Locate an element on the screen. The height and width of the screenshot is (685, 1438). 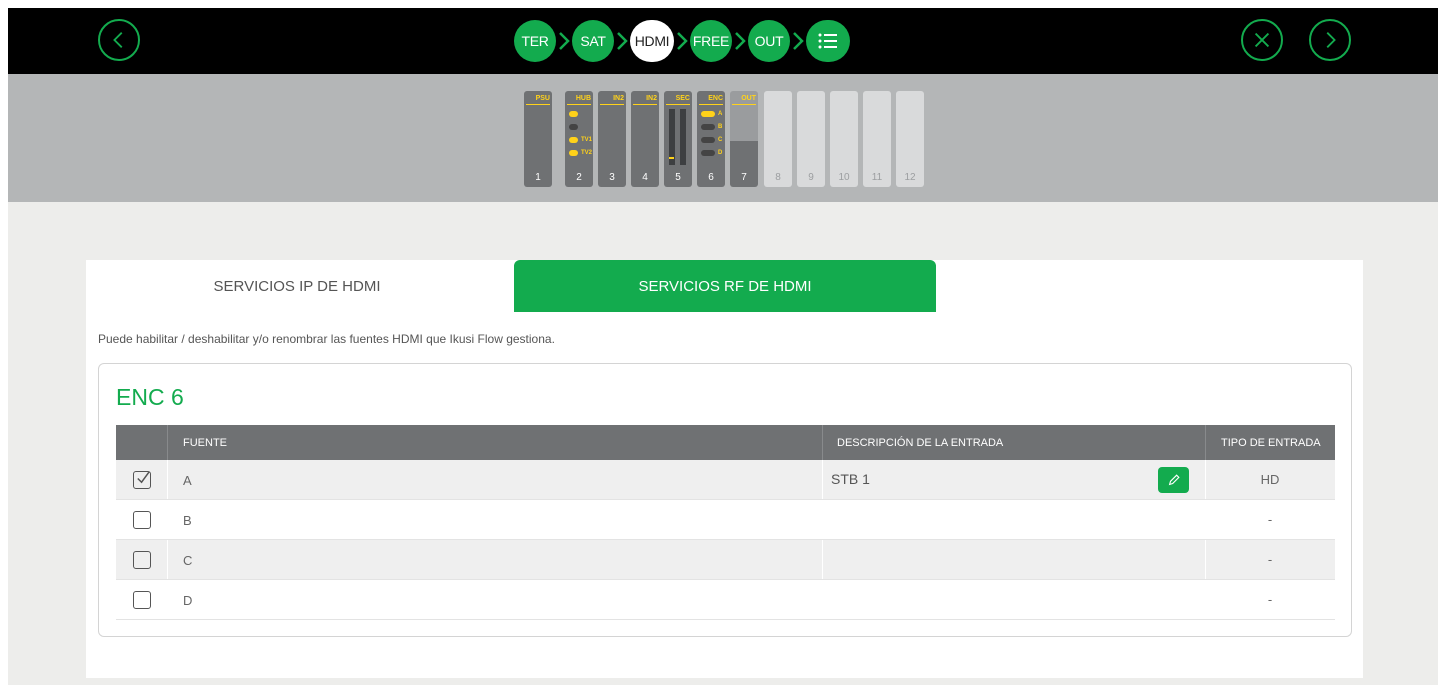
slot-number: 8 is located at coordinates (778, 177).